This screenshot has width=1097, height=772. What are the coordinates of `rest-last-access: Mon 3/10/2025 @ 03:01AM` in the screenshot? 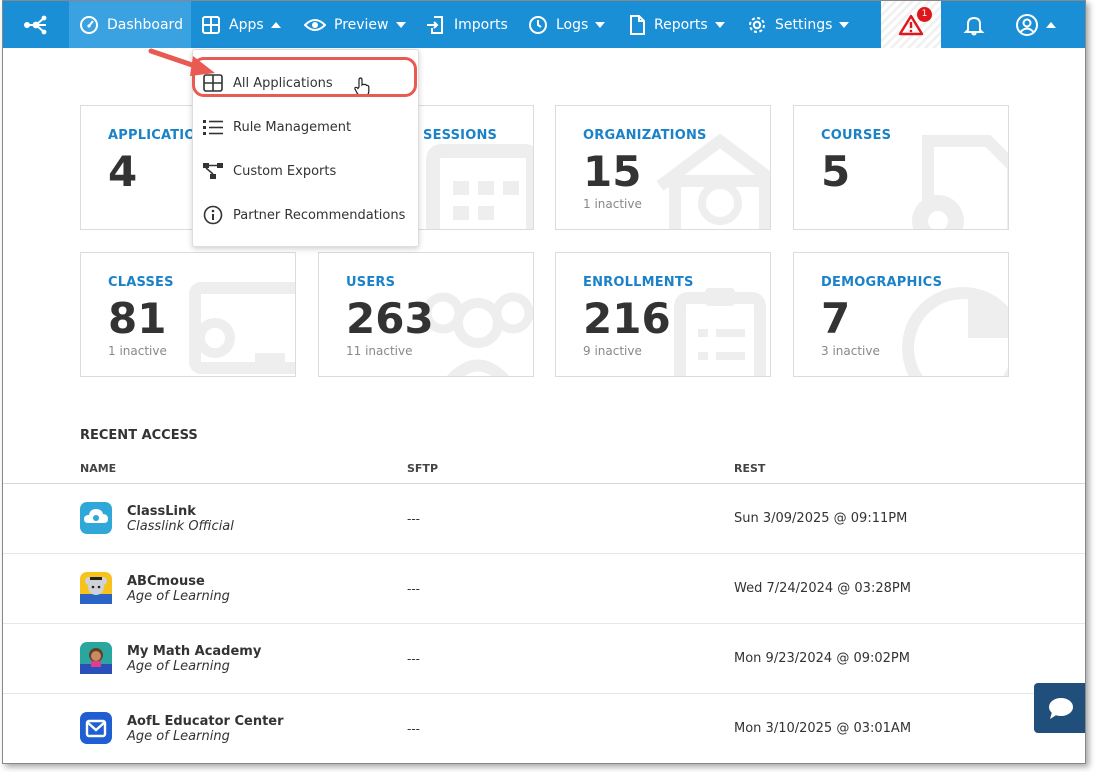 It's located at (823, 728).